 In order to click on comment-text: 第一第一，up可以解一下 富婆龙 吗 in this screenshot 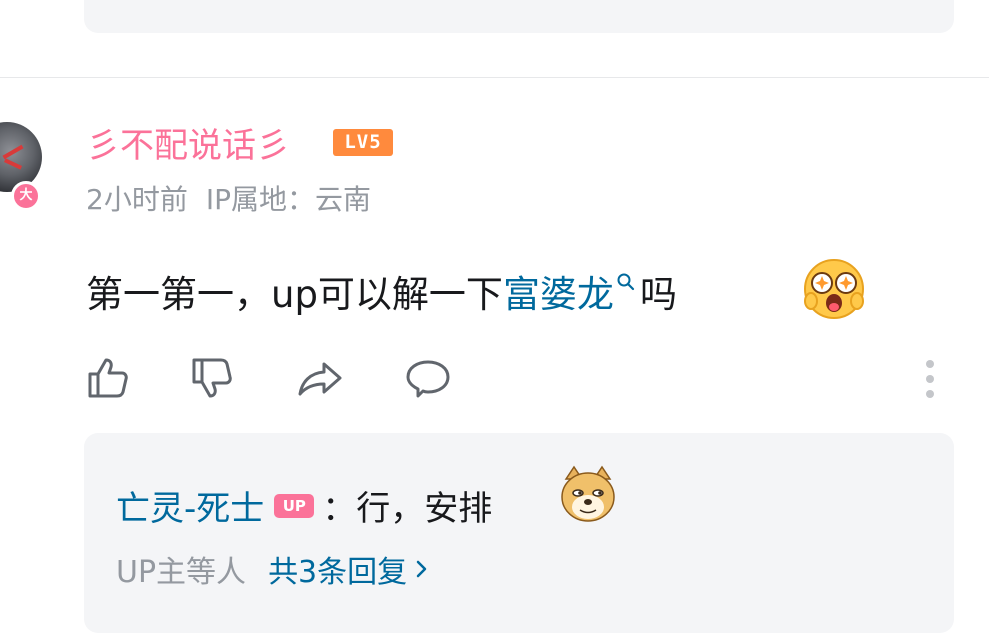, I will do `click(381, 291)`.